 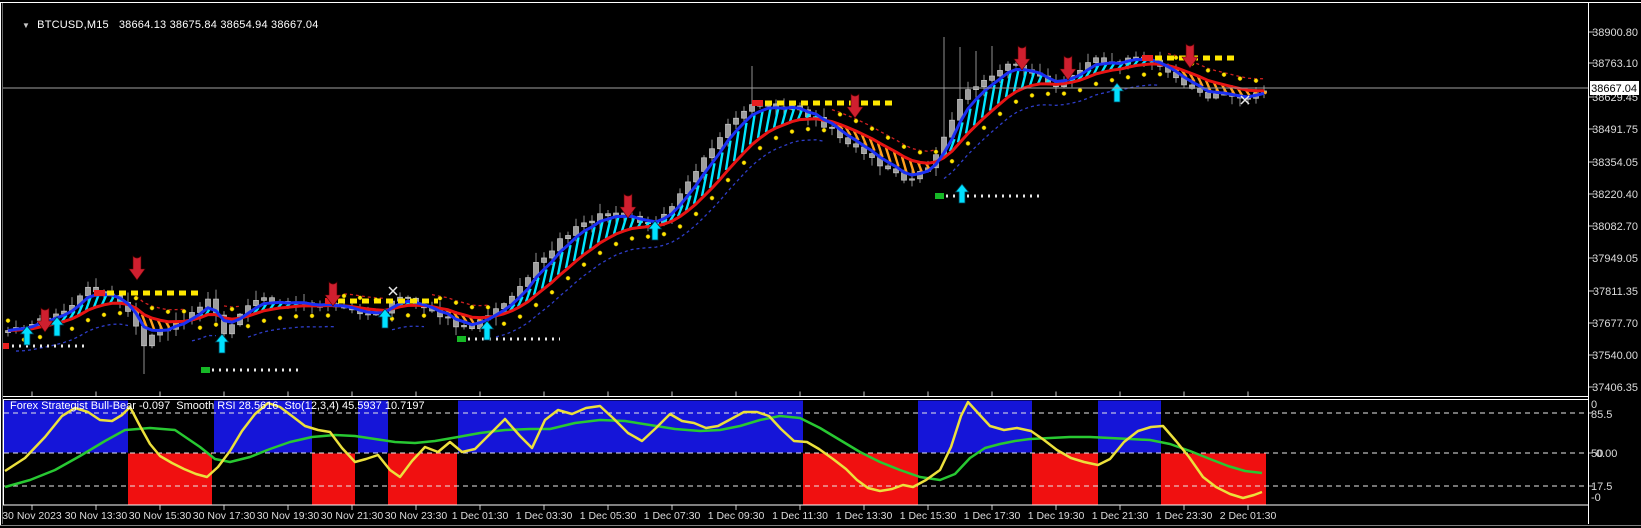 What do you see at coordinates (544, 516) in the screenshot?
I see `time-axis-label: 1 Dec 03:30` at bounding box center [544, 516].